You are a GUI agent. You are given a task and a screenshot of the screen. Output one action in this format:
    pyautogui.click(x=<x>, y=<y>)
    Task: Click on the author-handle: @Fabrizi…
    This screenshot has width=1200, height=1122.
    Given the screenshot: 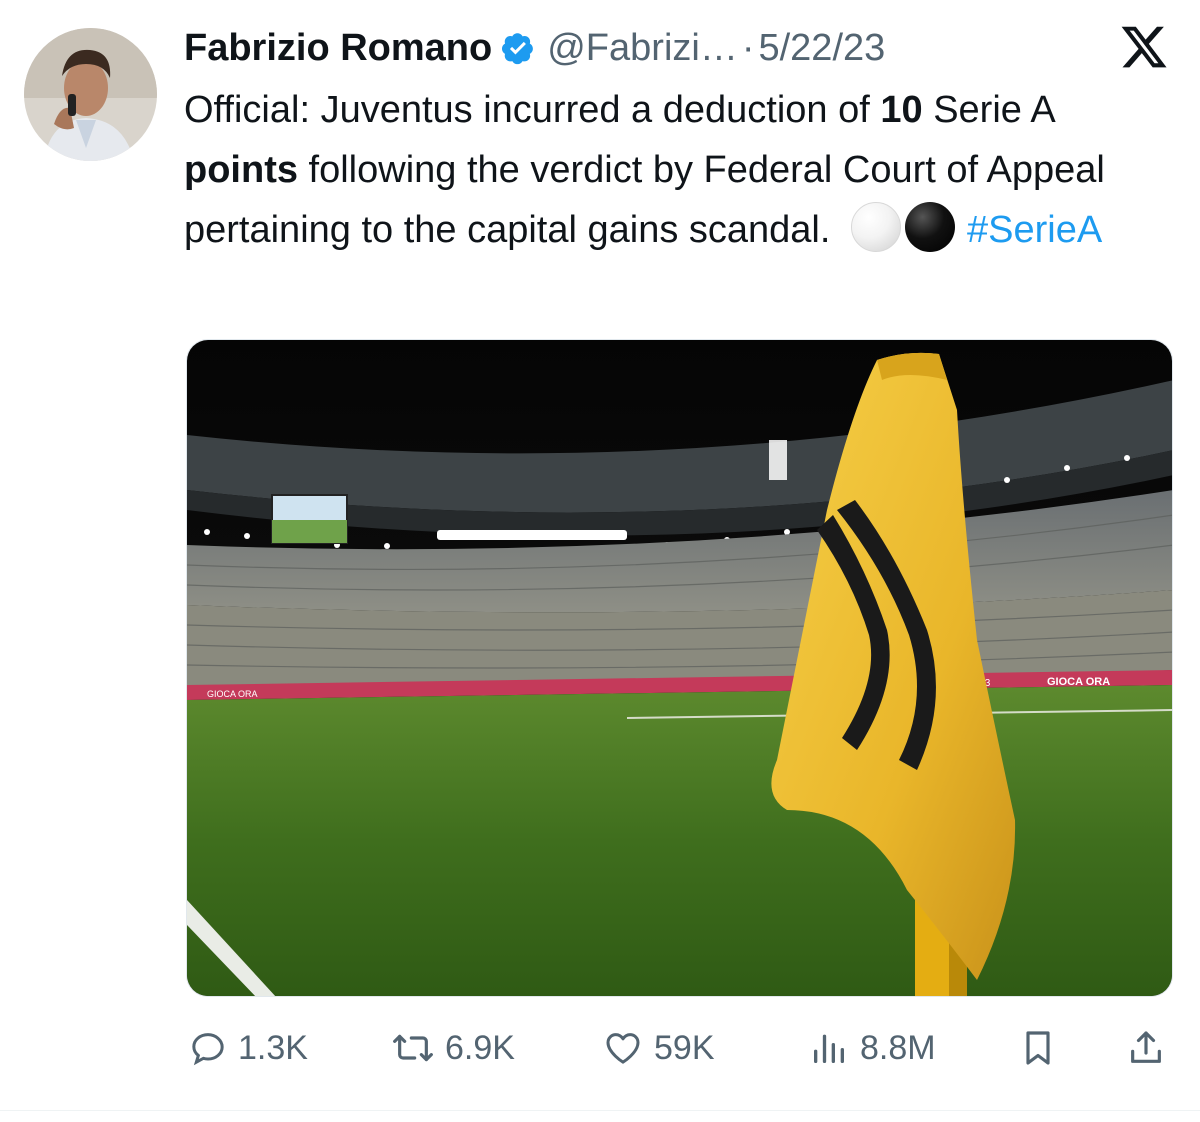 What is the action you would take?
    pyautogui.click(x=642, y=48)
    